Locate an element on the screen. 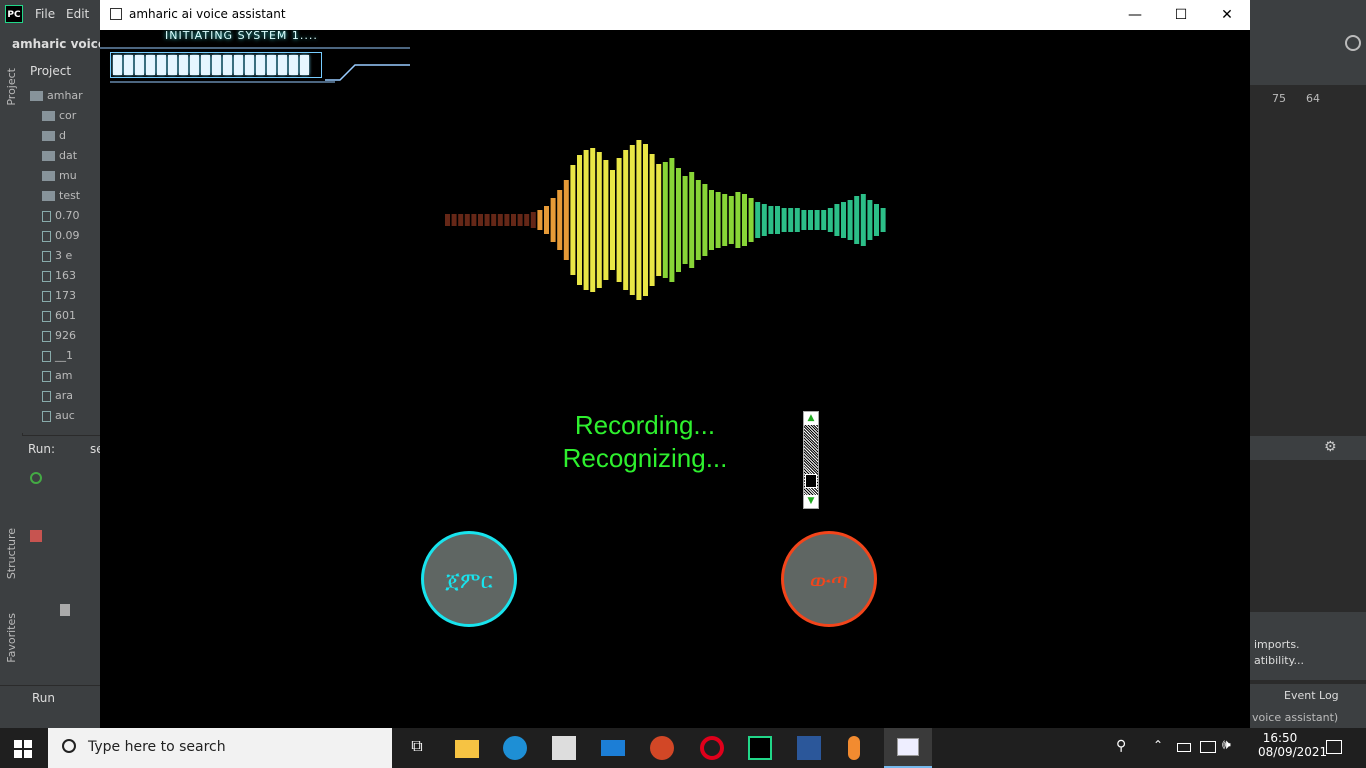 The image size is (1366, 768). pycharm-icon is located at coordinates (760, 748).